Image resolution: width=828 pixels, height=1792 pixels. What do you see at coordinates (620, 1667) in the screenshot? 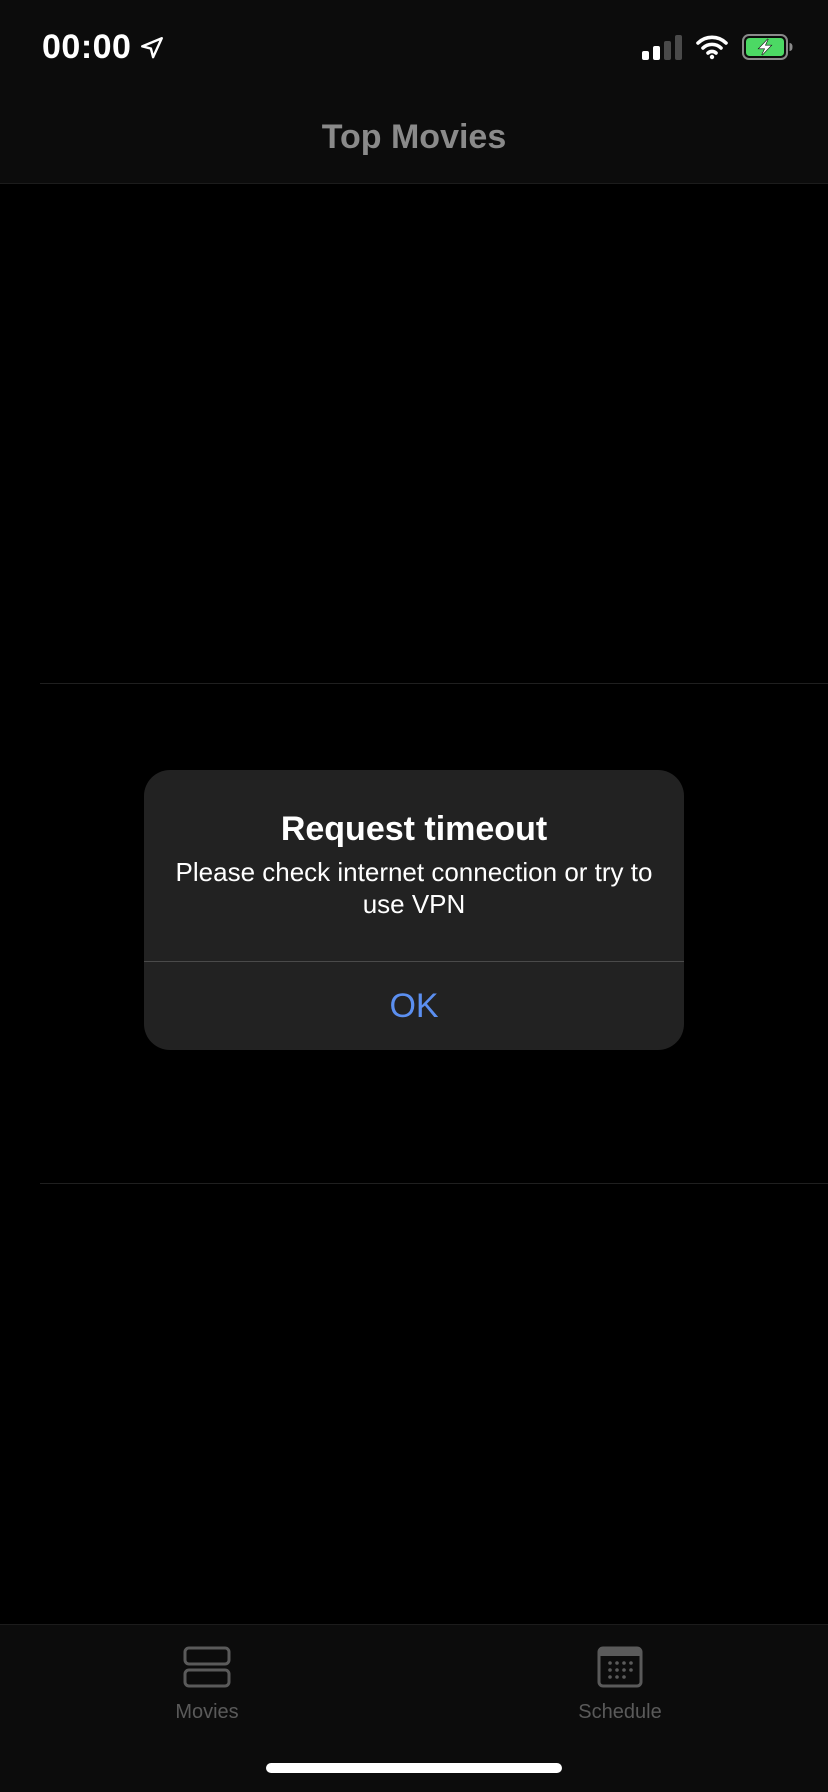
I see `calendar-icon` at bounding box center [620, 1667].